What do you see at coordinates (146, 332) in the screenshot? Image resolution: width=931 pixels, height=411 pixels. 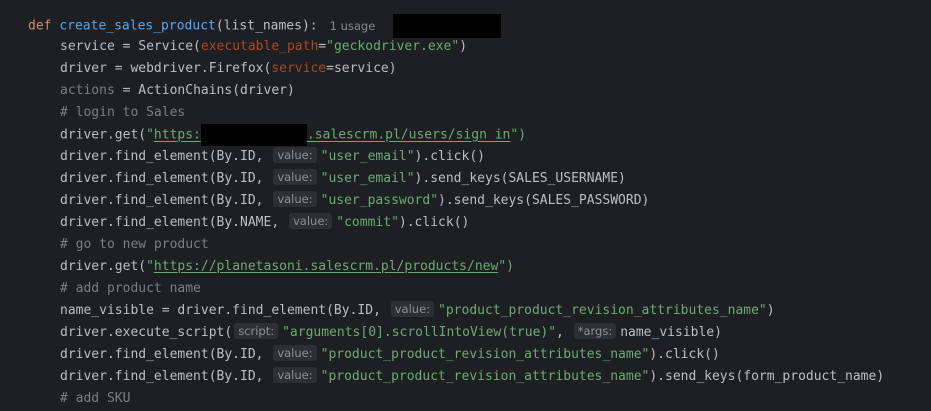 I see `code-text: driver.execute_script(` at bounding box center [146, 332].